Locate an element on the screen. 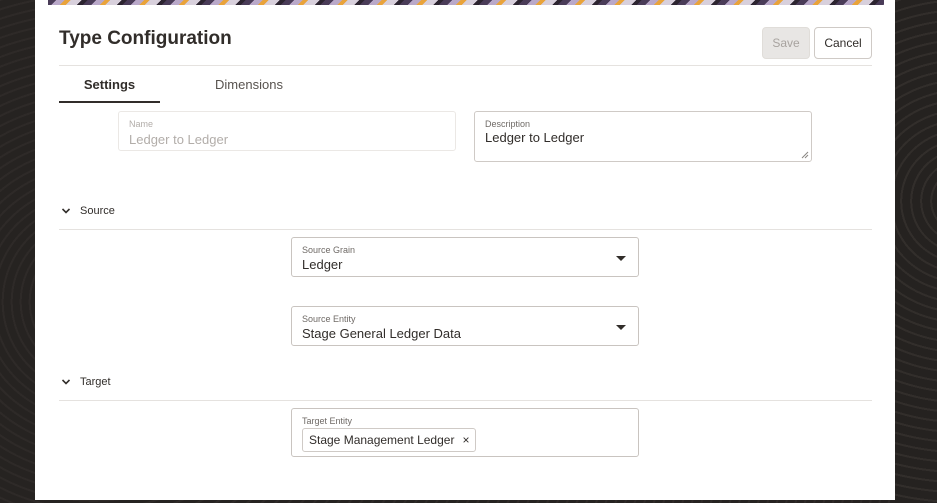  source-grain-label: Source Grain is located at coordinates (329, 250).